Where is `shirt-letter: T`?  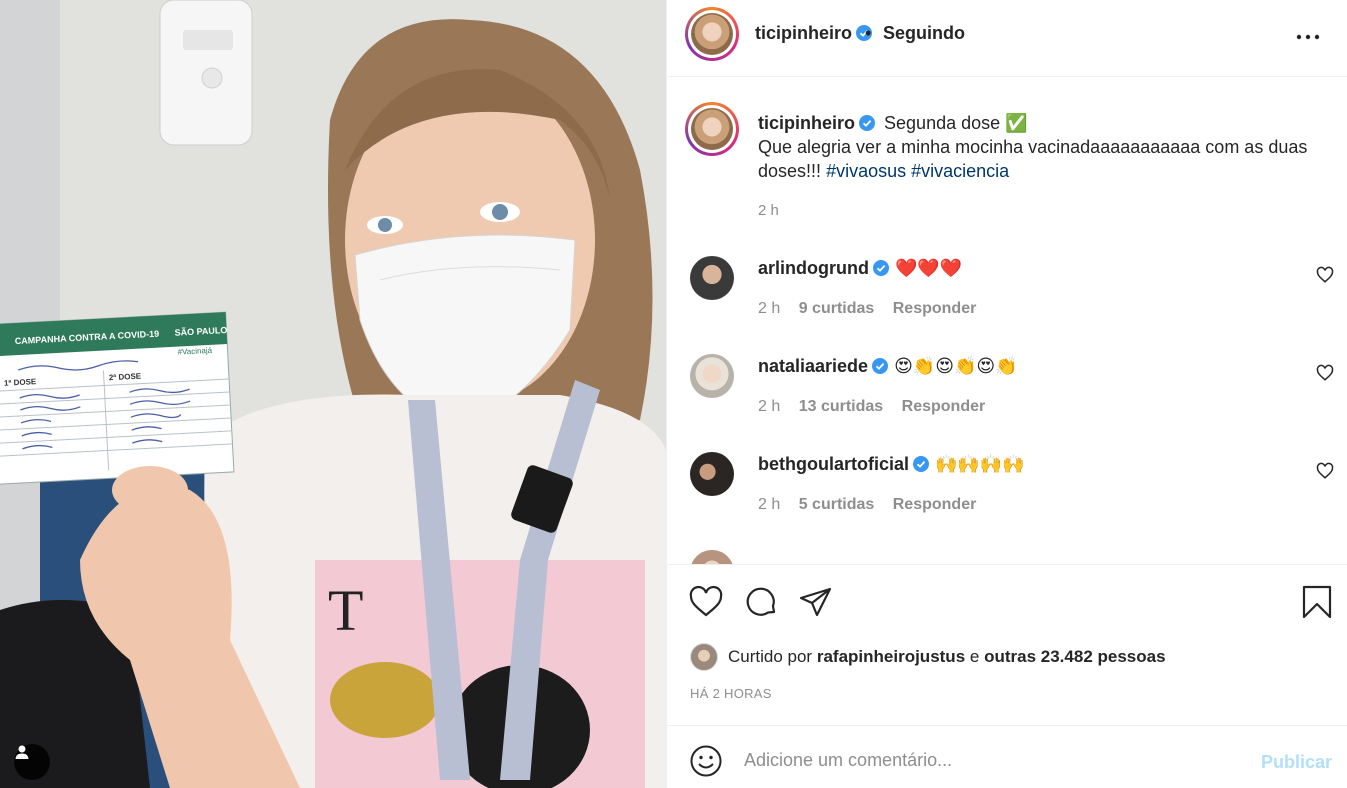 shirt-letter: T is located at coordinates (345, 610).